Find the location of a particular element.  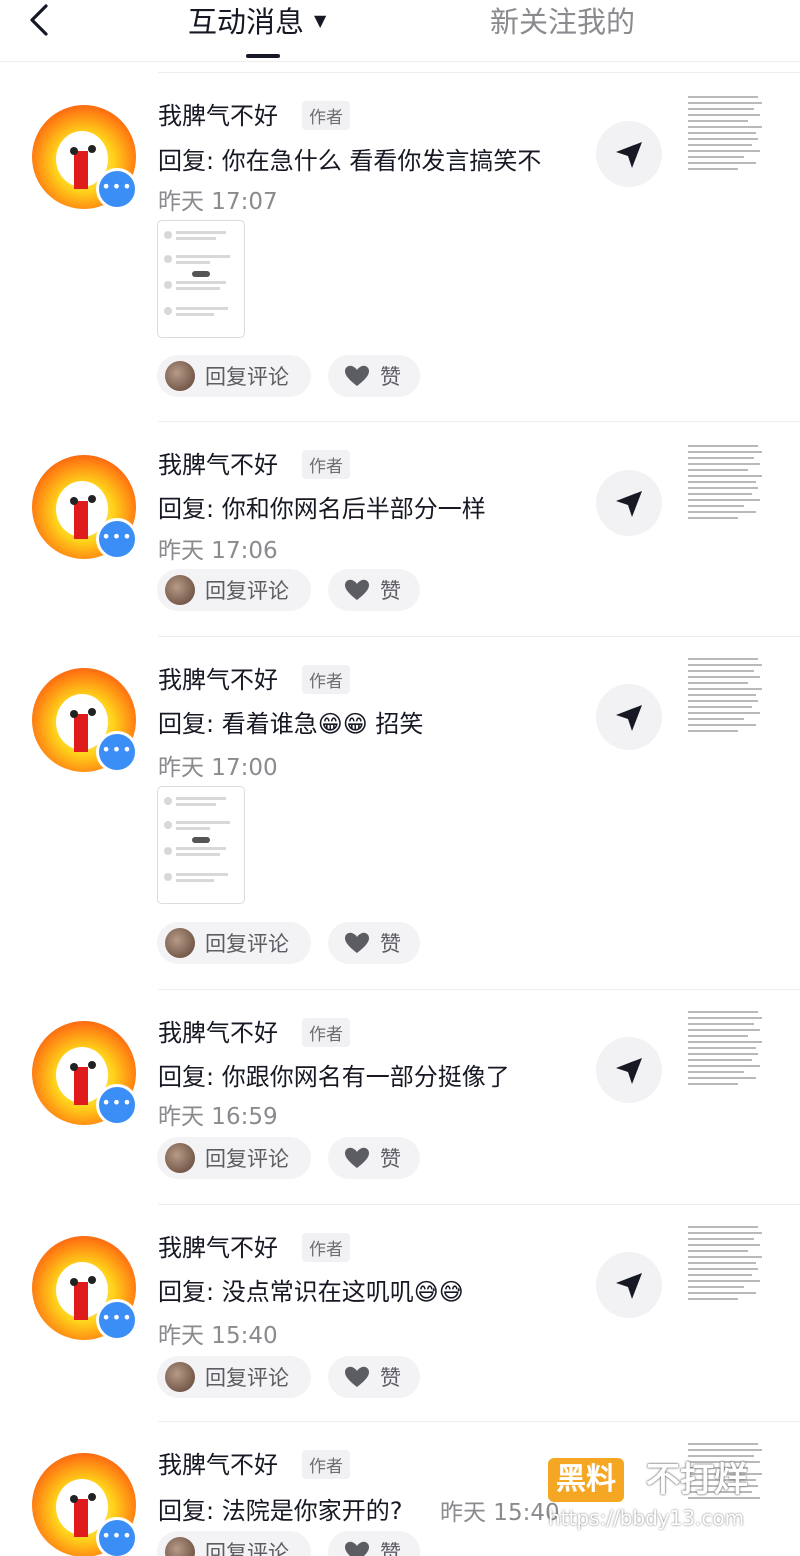

reply-text: 回复: 你跟你网名有一部分挺像了 is located at coordinates (334, 1074).